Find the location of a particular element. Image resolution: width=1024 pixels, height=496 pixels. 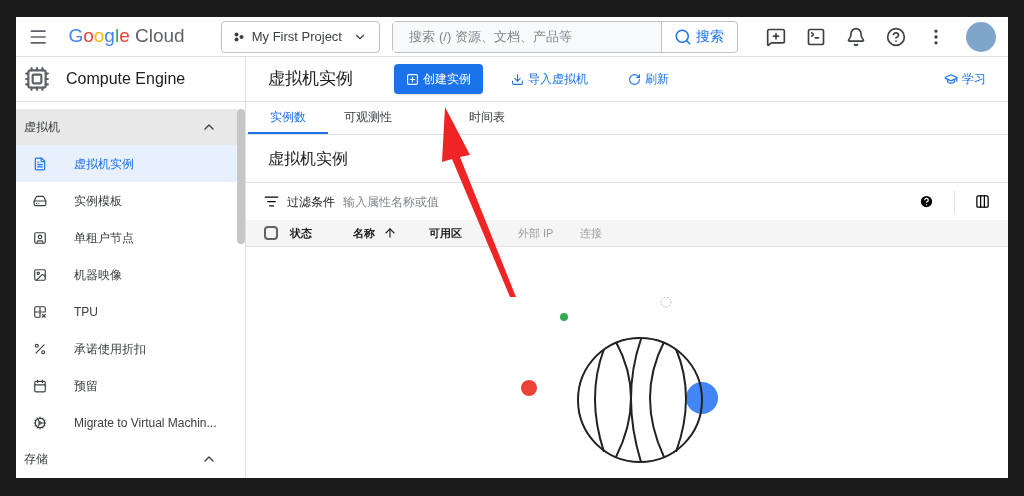

download-icon is located at coordinates (517, 79).